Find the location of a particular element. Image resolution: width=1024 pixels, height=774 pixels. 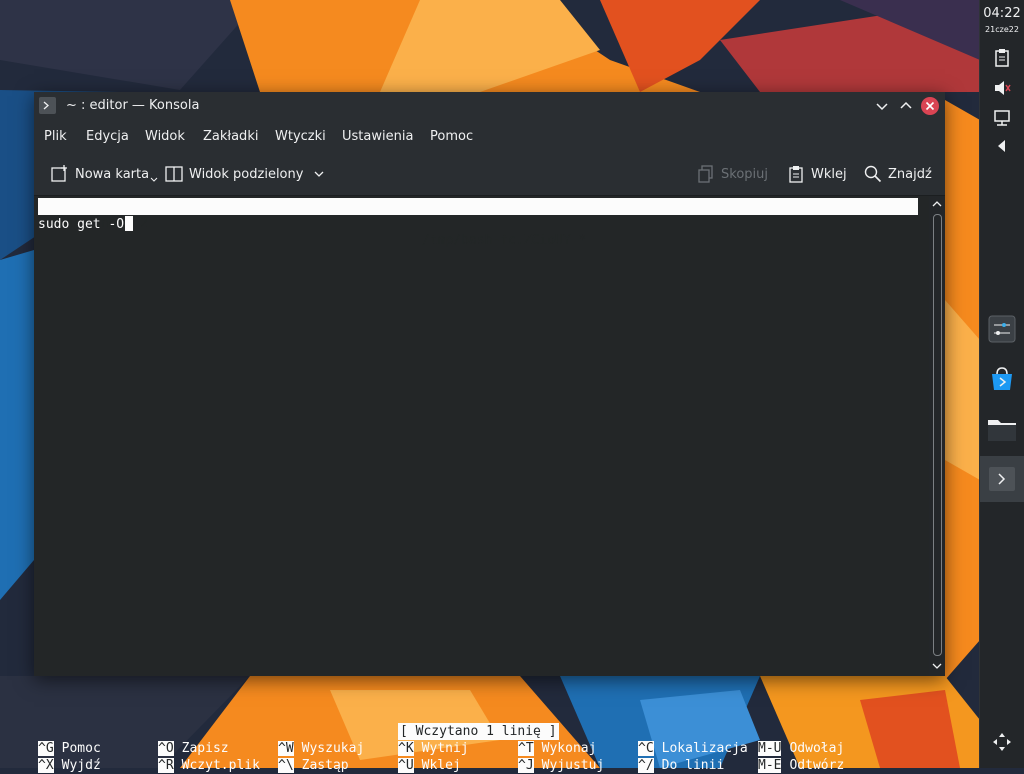

task-dolphin is located at coordinates (1002, 429).